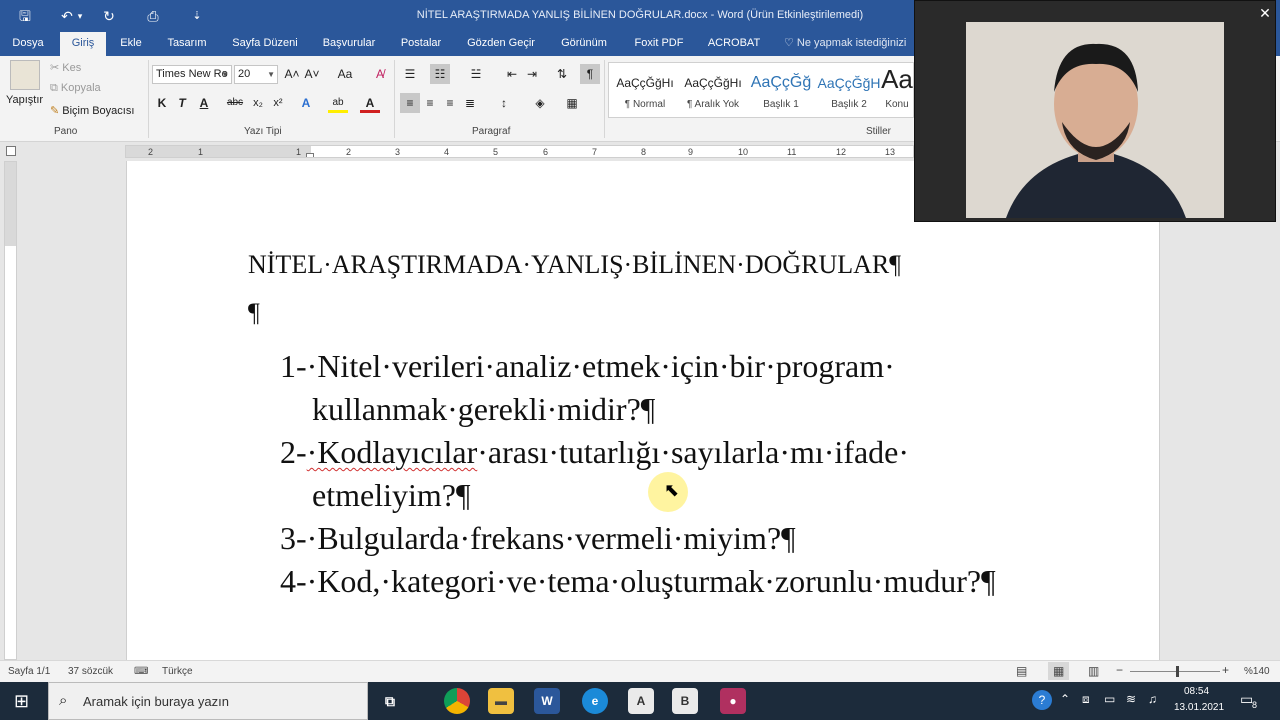 The width and height of the screenshot is (1280, 720). What do you see at coordinates (519, 151) in the screenshot?
I see `horizontal-ruler: 2 1 1 2 3 4 5 6 7 8 9 10 11 12 13` at bounding box center [519, 151].